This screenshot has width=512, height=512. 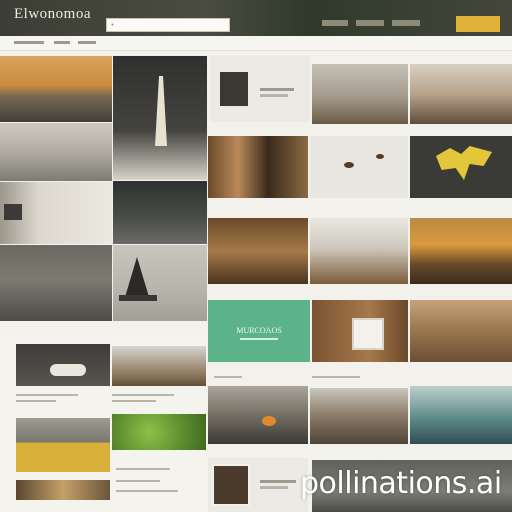 I want to click on photo-harbor-town, so click(x=359, y=416).